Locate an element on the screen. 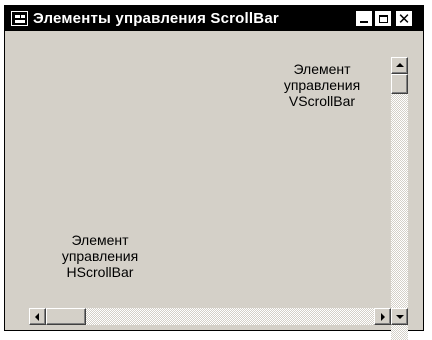  arrow-down-icon is located at coordinates (400, 317).